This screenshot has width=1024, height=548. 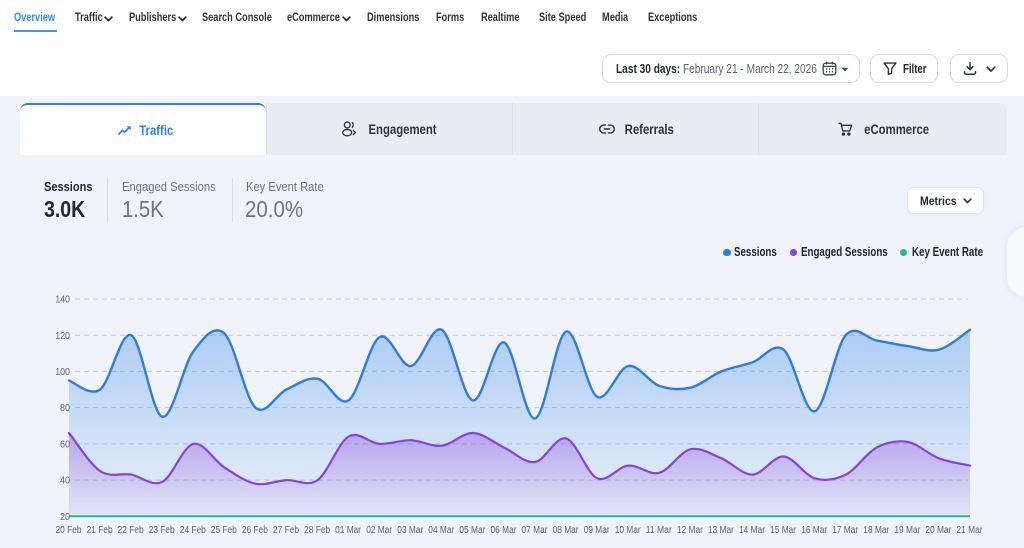 What do you see at coordinates (62, 336) in the screenshot?
I see `svg-text: 120` at bounding box center [62, 336].